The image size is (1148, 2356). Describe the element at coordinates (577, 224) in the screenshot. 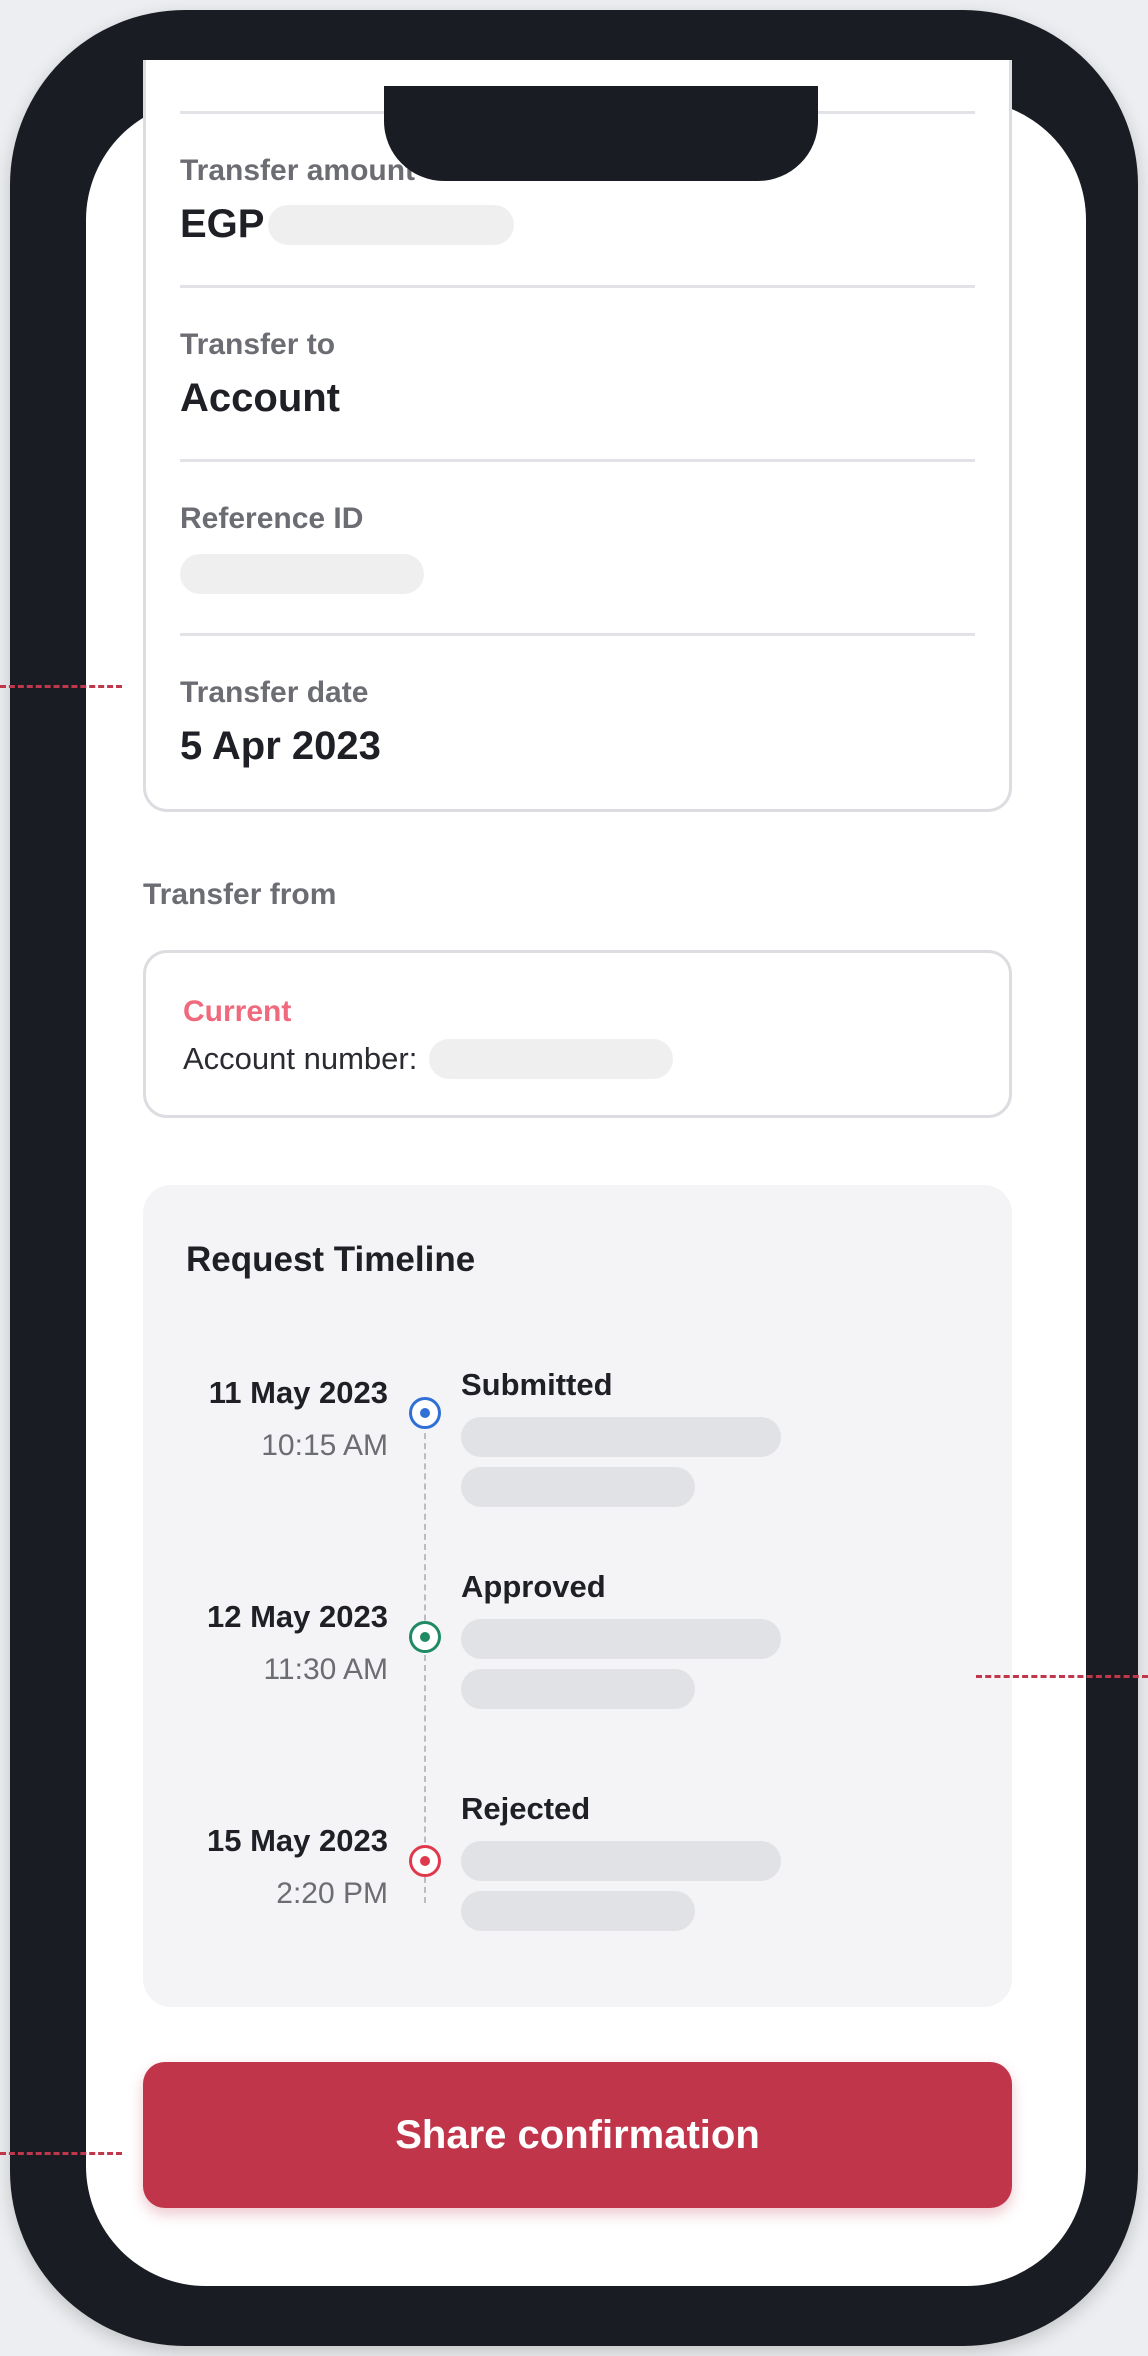

I see `transfer-amount-value: EGP` at that location.